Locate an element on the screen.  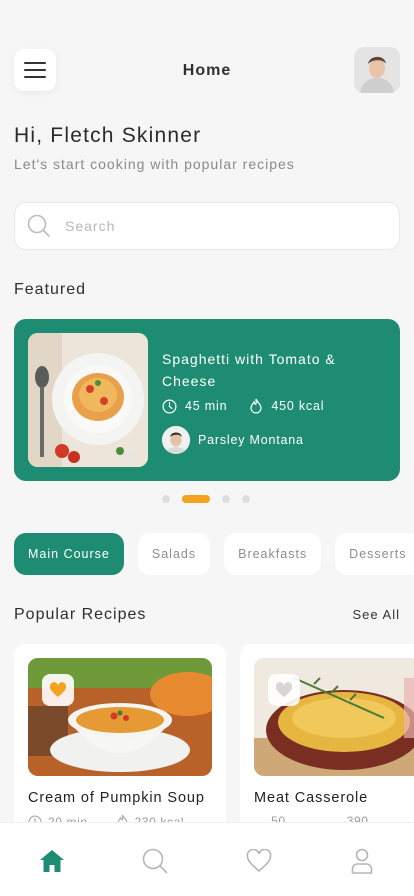
greeting-subtitle: Let's start cooking with popular recipes is located at coordinates (154, 164).